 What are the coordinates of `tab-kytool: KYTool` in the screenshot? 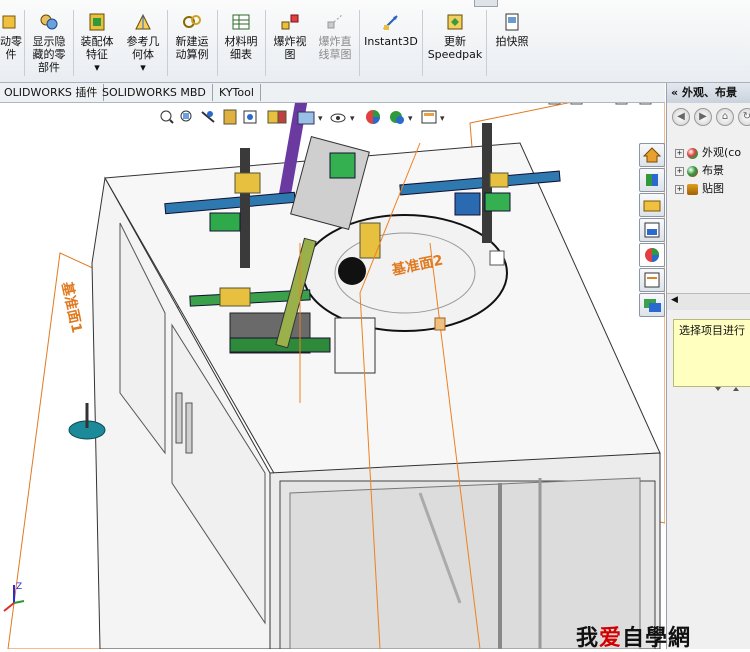 It's located at (237, 92).